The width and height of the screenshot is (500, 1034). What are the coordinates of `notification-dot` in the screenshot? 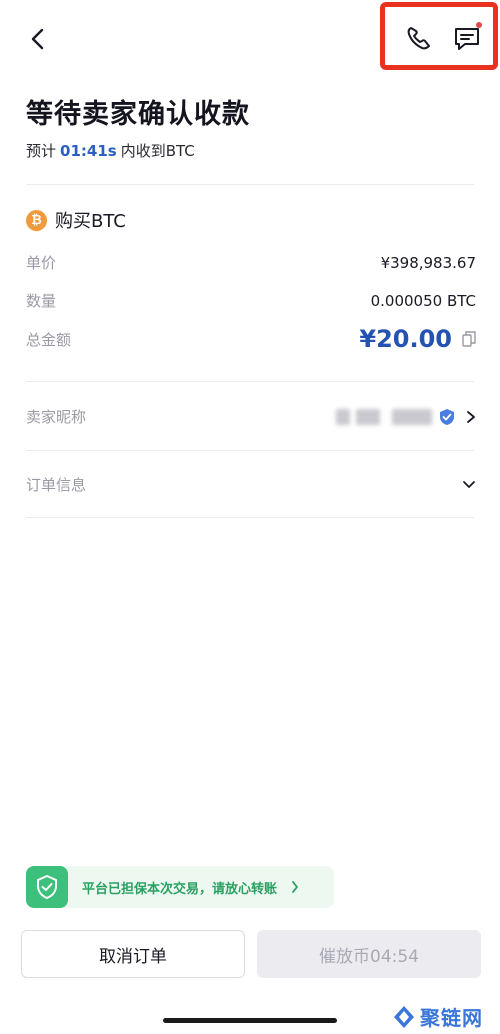 It's located at (479, 25).